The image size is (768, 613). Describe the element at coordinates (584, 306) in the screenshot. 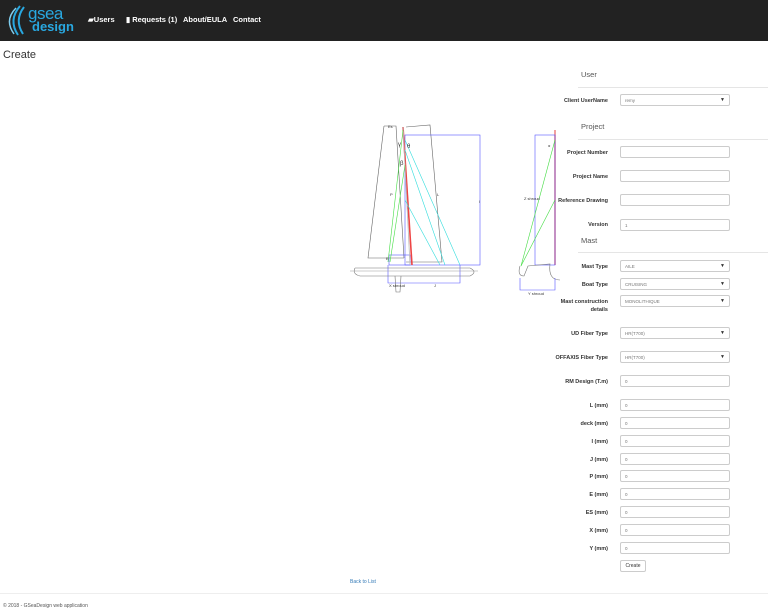

I see `mast-construction-label: Mast construction details` at that location.